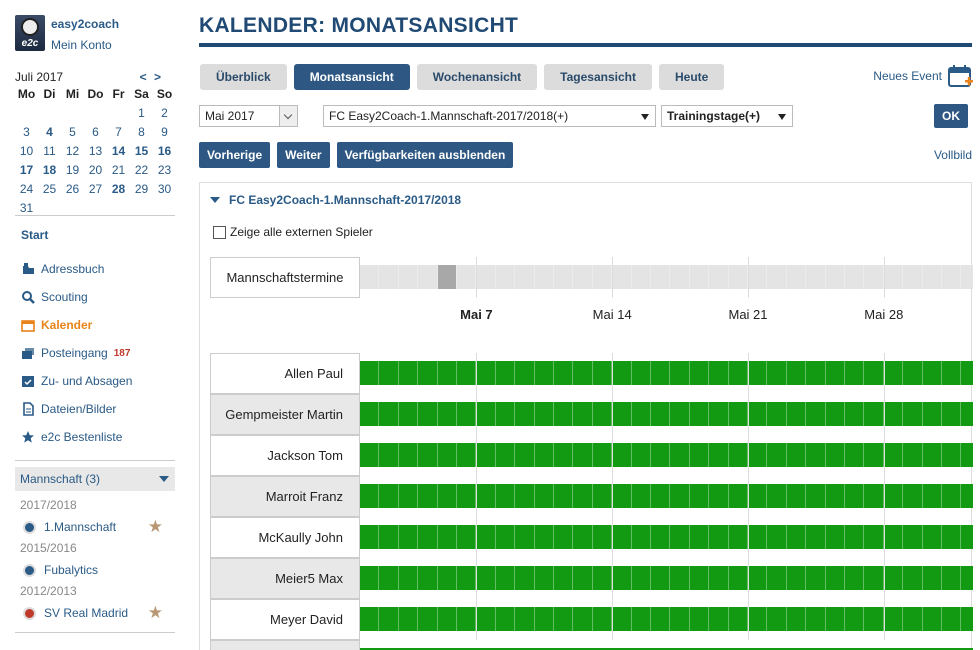 The image size is (980, 650). What do you see at coordinates (95, 132) in the screenshot?
I see `mini-calendar-day: 6` at bounding box center [95, 132].